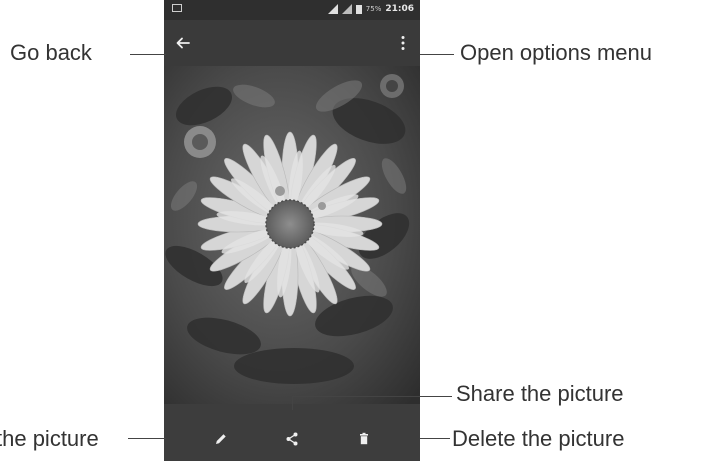 The image size is (706, 461). What do you see at coordinates (148, 54) in the screenshot?
I see `callout-go-back-leader` at bounding box center [148, 54].